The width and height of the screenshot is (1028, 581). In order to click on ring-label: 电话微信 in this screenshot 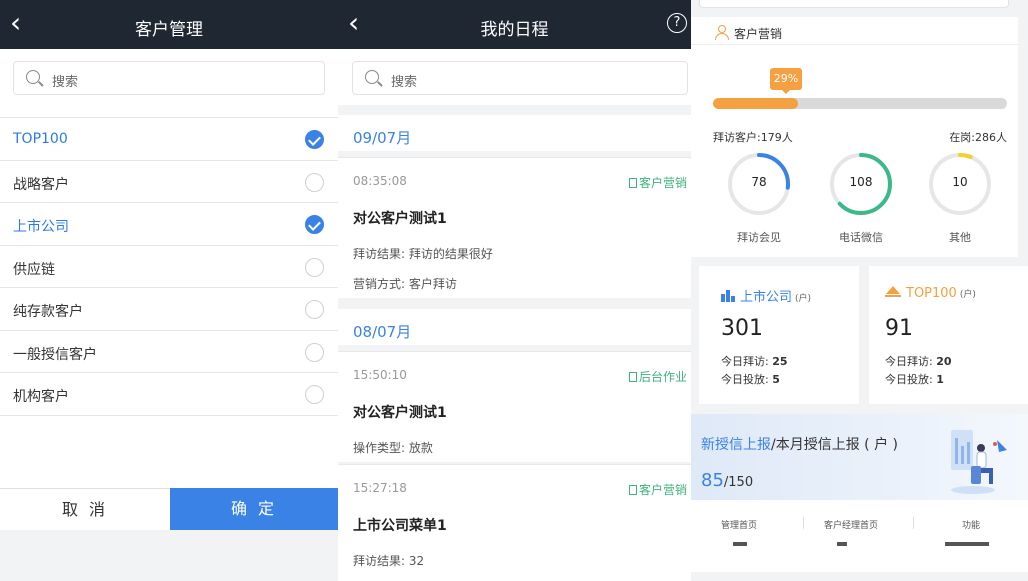, I will do `click(861, 237)`.